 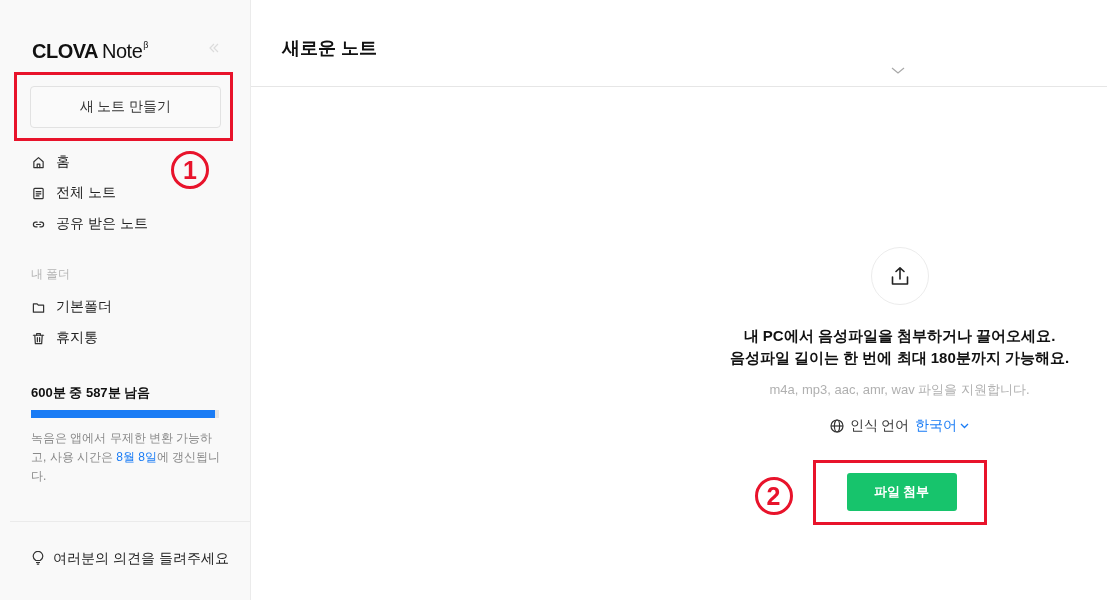 What do you see at coordinates (899, 358) in the screenshot?
I see `upload-message: 음성파일 길이는 한 번에 최대 180분까지 가능해요.` at bounding box center [899, 358].